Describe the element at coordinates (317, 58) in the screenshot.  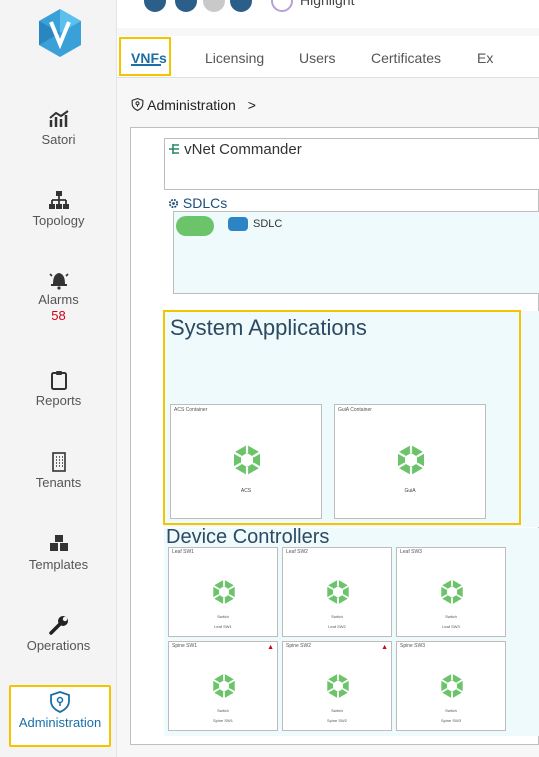
I see `tab-users: Users` at that location.